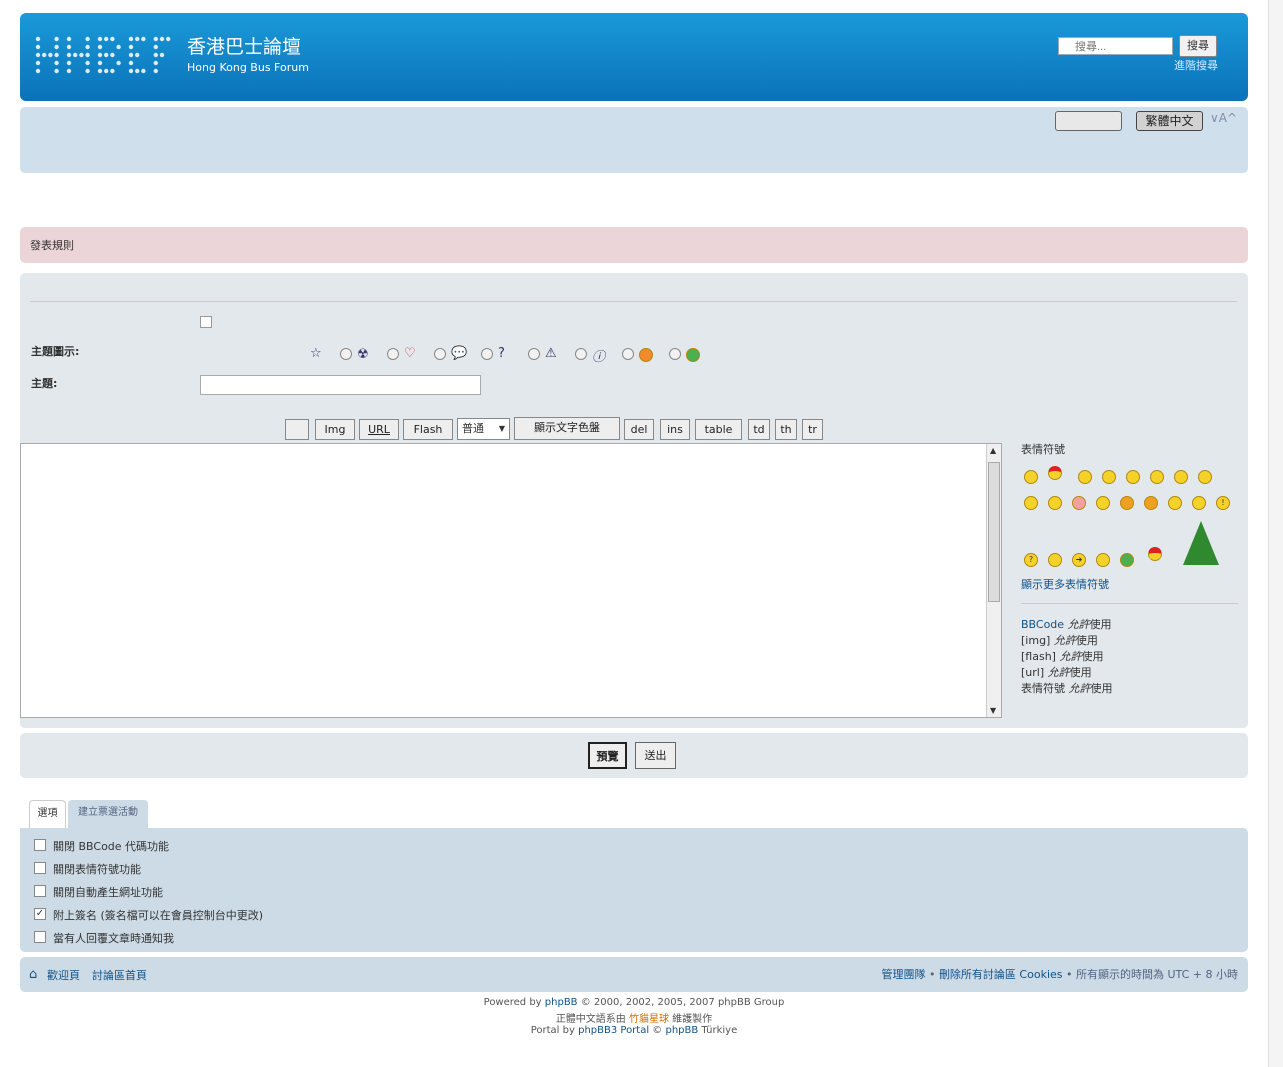  What do you see at coordinates (316, 353) in the screenshot?
I see `star-icon: ☆` at bounding box center [316, 353].